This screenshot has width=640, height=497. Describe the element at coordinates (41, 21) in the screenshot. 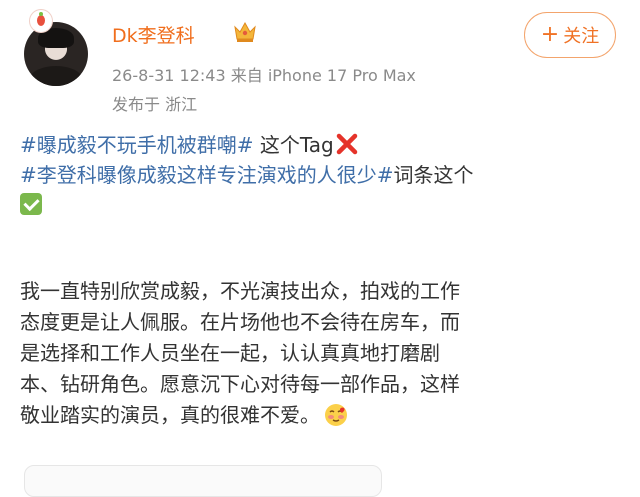

I see `app-badge-icon` at that location.